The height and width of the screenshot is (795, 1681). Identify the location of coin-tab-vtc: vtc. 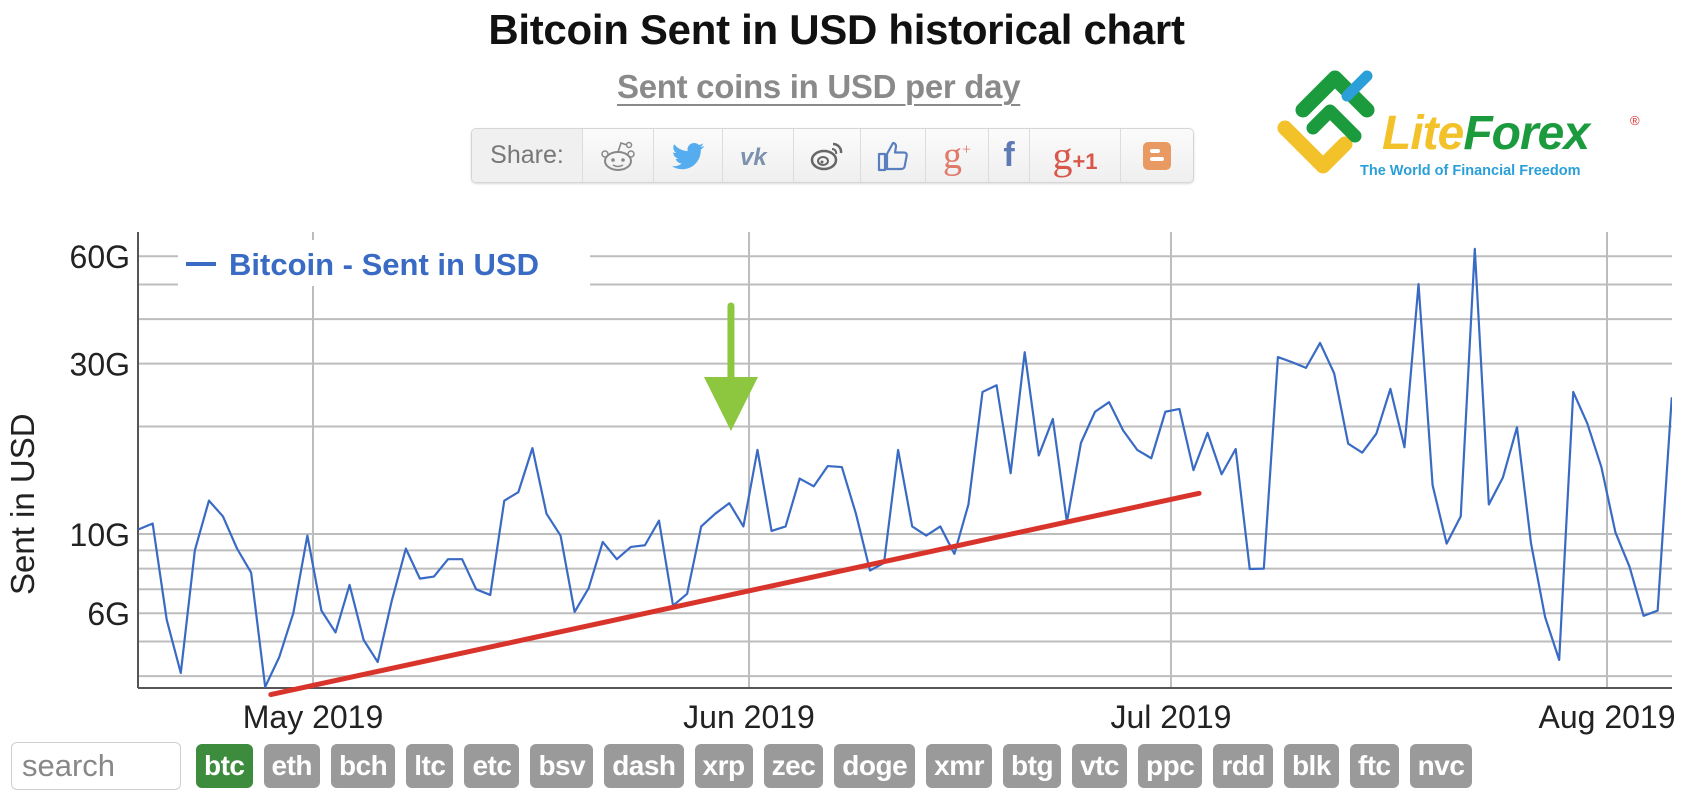
(1100, 766).